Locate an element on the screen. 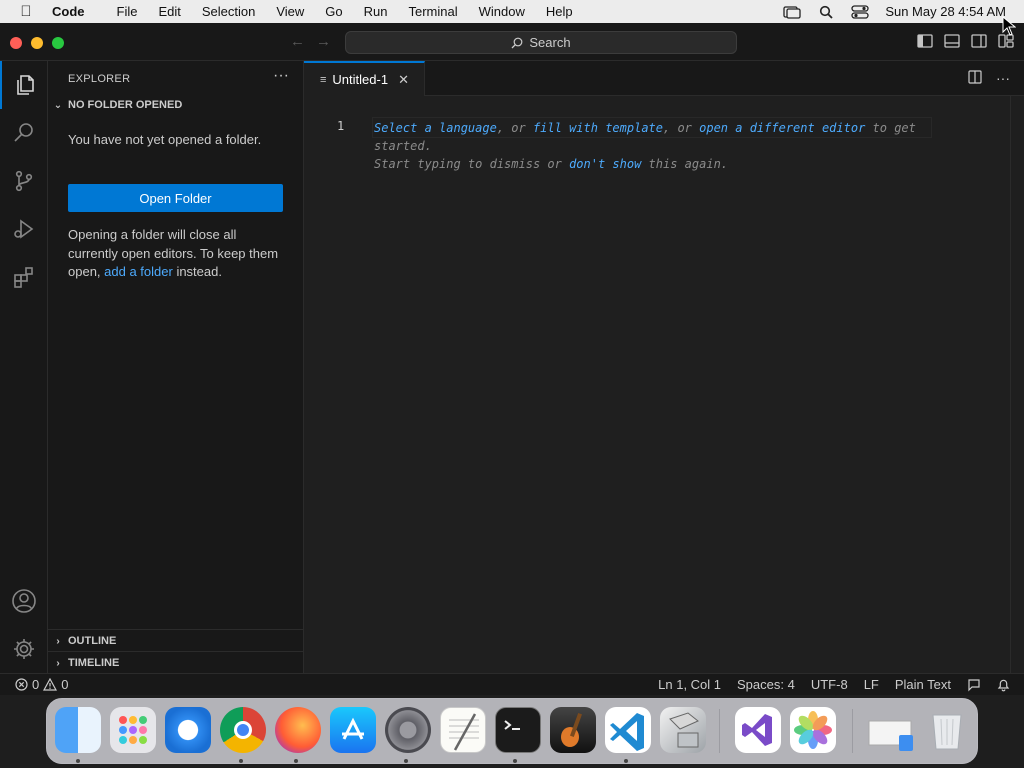 The width and height of the screenshot is (1024, 768). no-folder-section-title: NO FOLDER OPENED is located at coordinates (125, 105).